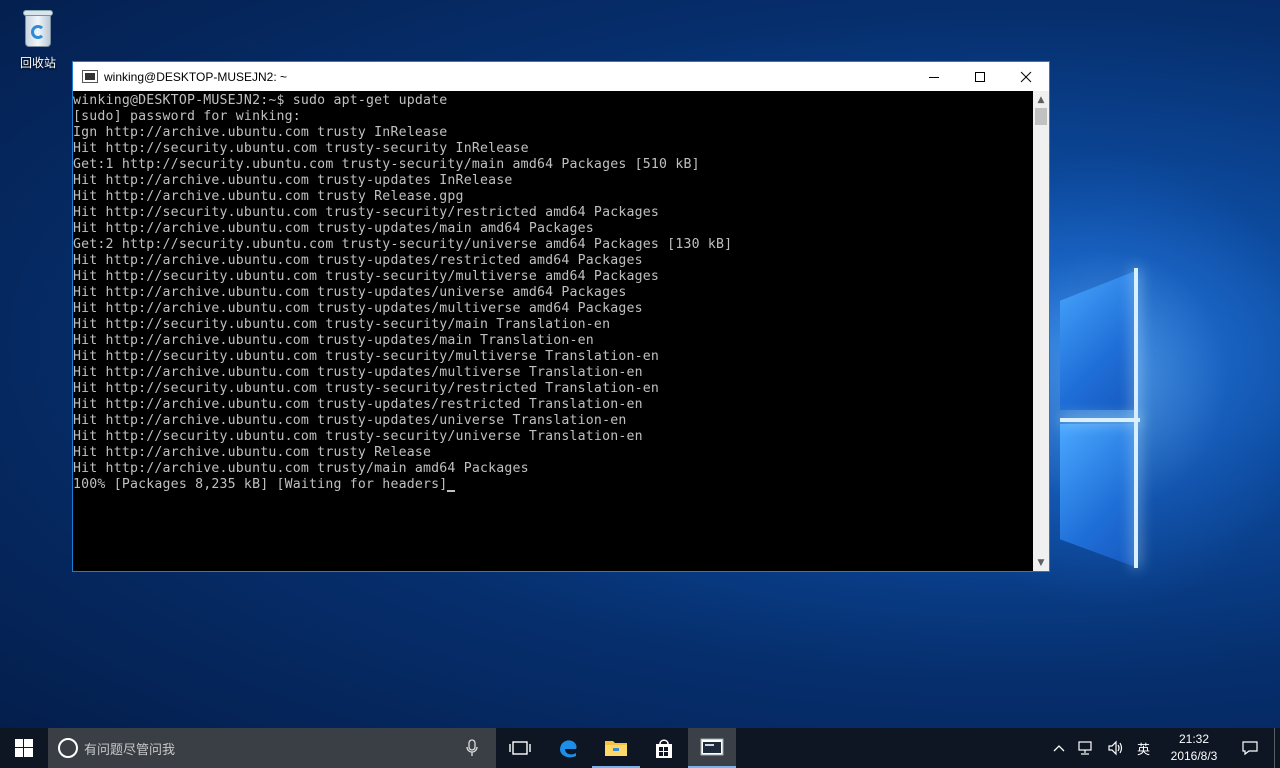 The height and width of the screenshot is (768, 1280). I want to click on console-app-icon, so click(90, 76).